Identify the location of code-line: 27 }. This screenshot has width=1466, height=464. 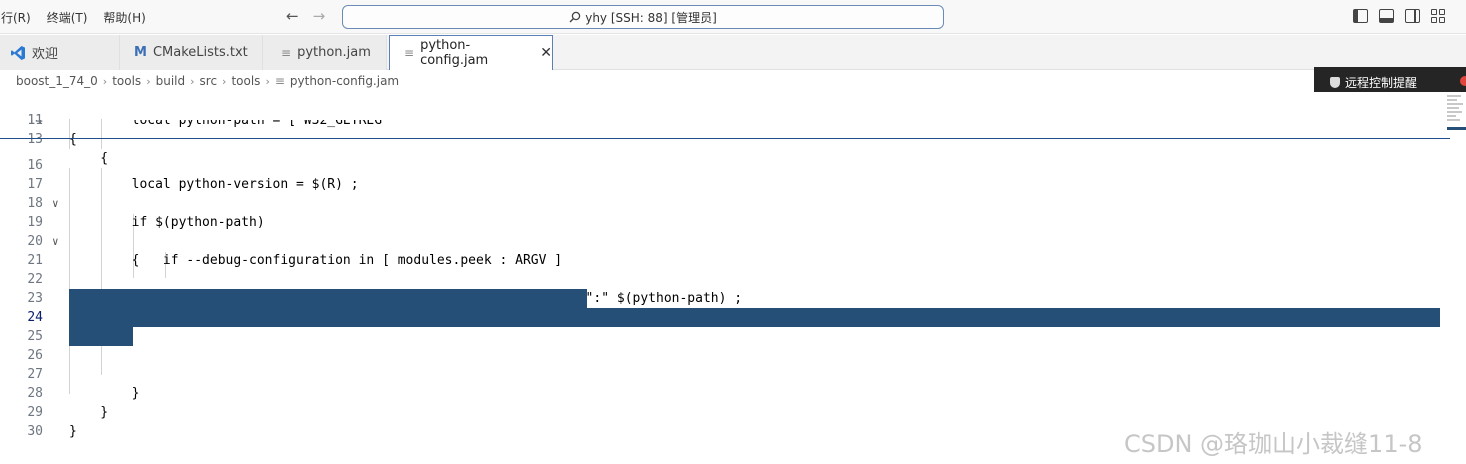
(733, 373).